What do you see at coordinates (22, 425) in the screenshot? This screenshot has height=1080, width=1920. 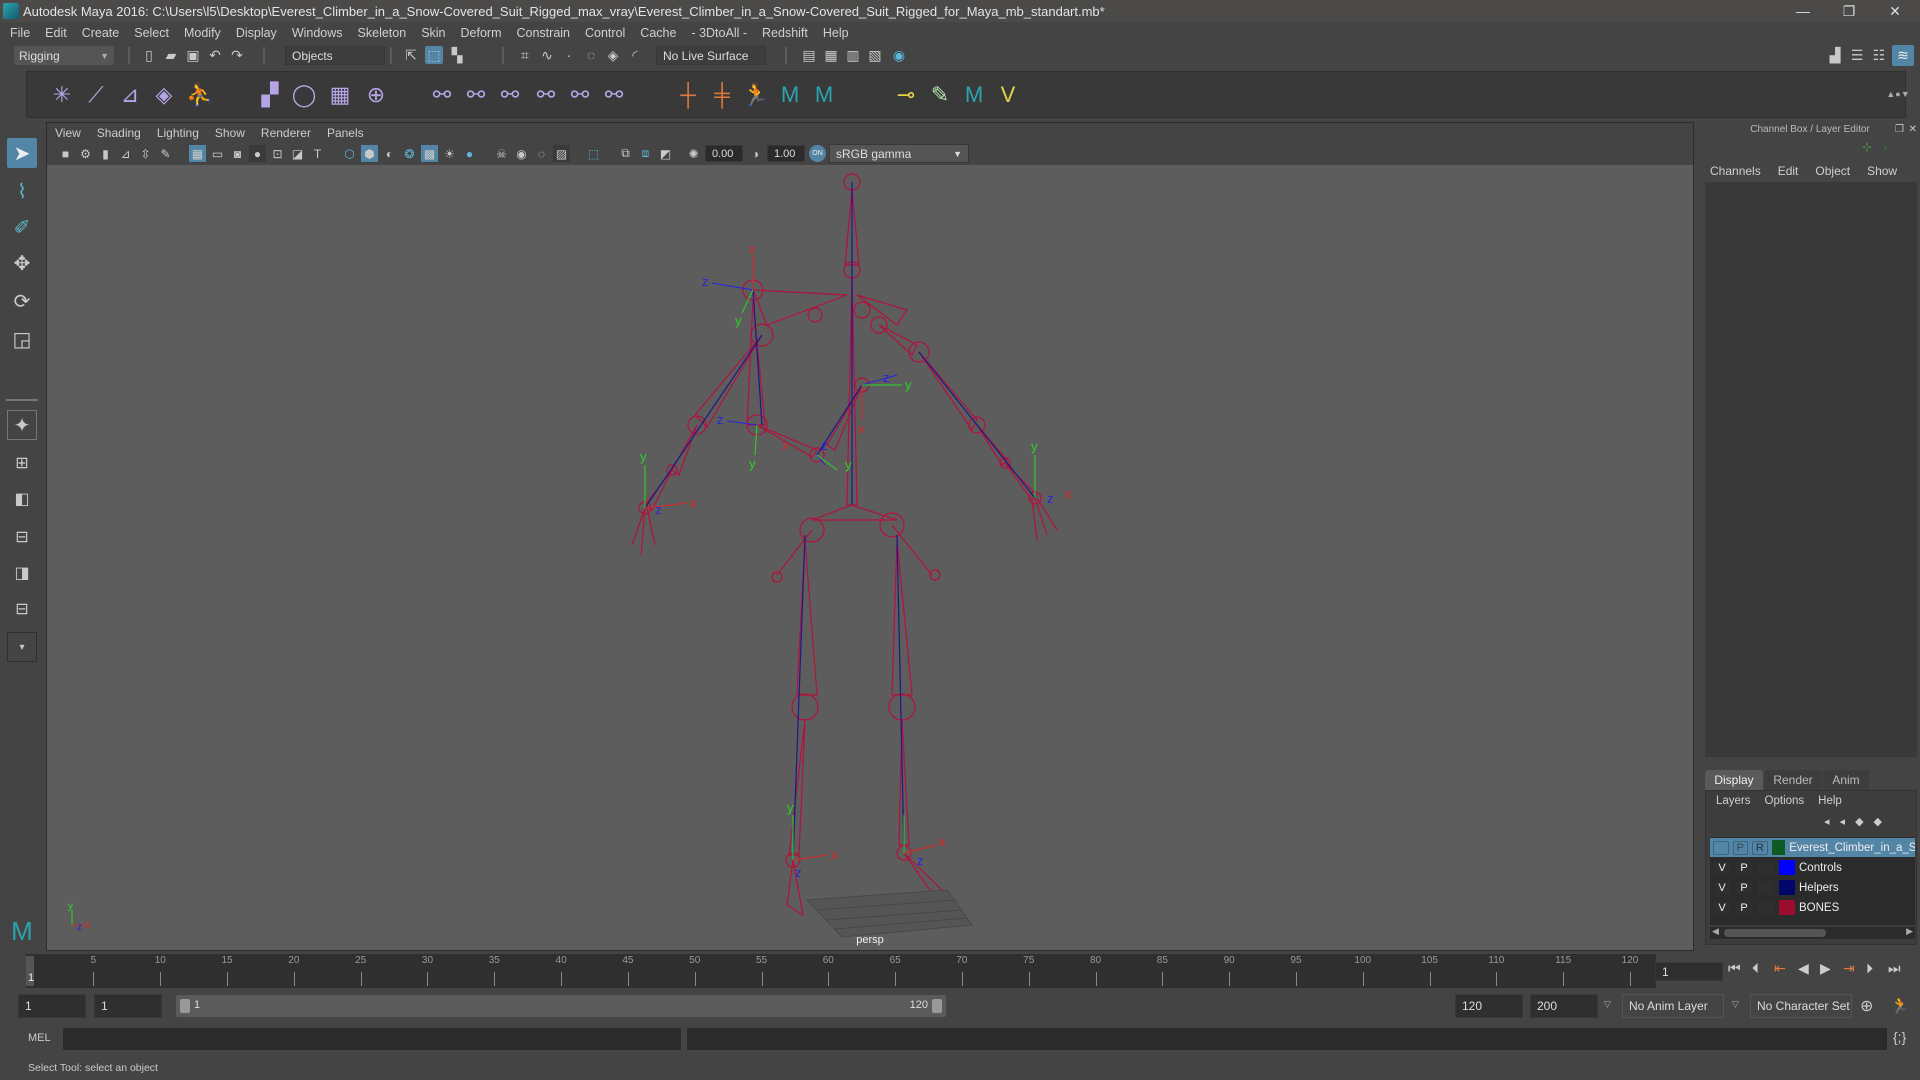 I see `single-perspective-layout-icon: ✦` at bounding box center [22, 425].